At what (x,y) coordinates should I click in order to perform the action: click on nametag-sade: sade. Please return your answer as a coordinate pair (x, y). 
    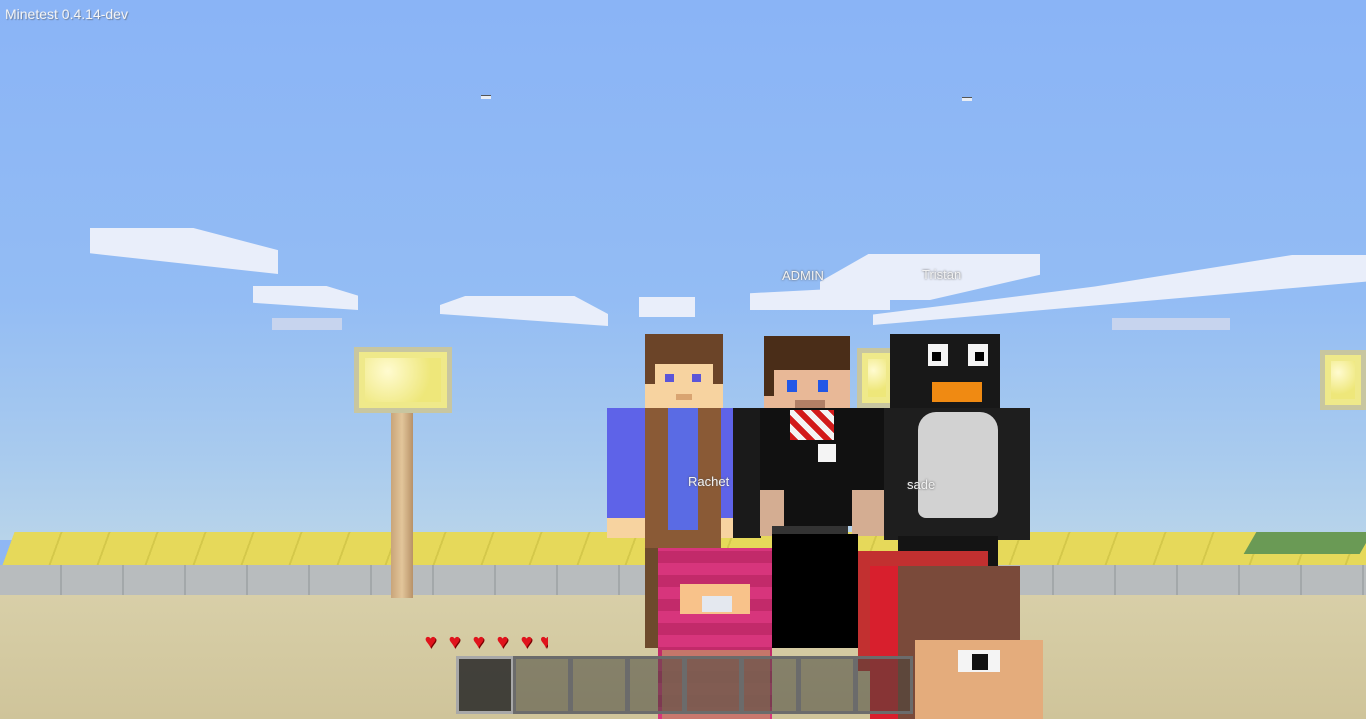
    Looking at the image, I should click on (921, 484).